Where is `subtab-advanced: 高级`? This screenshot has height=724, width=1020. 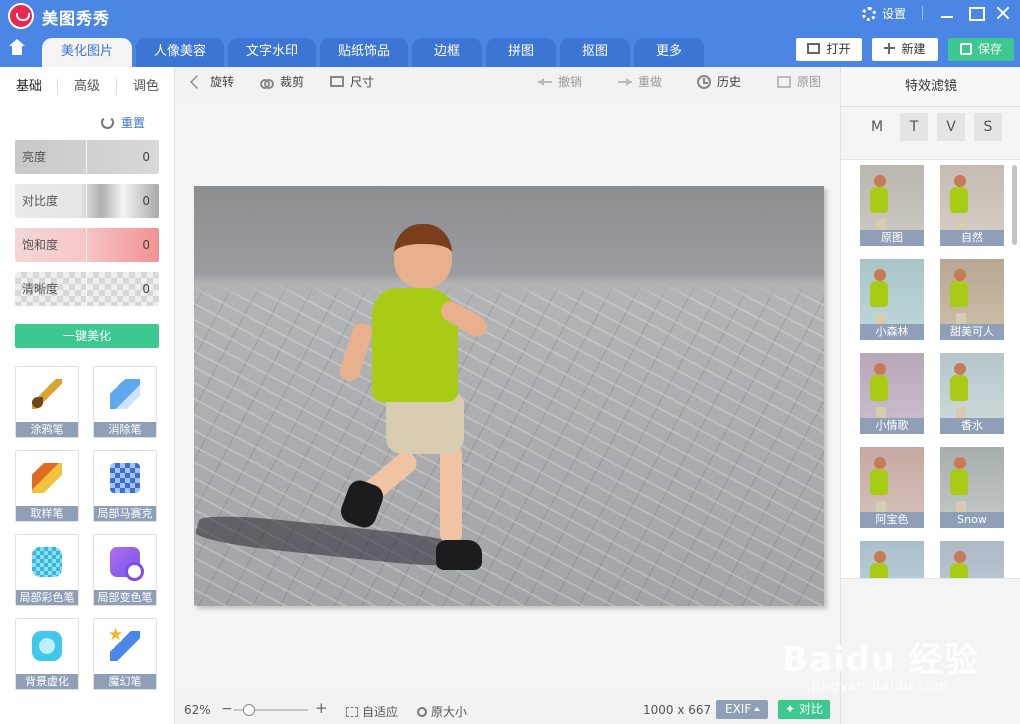 subtab-advanced: 高级 is located at coordinates (87, 87).